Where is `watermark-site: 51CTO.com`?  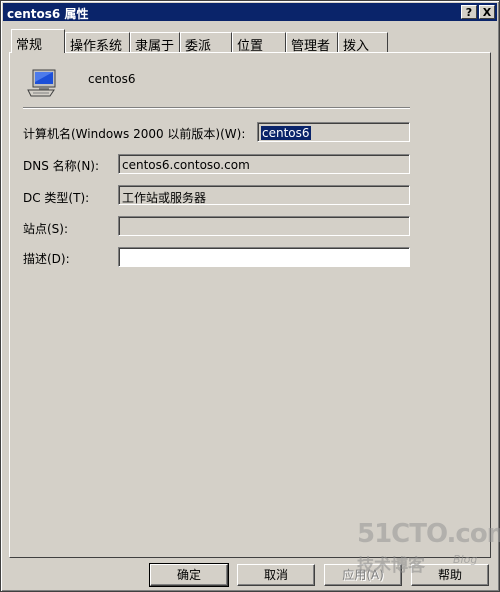
watermark-site: 51CTO.com is located at coordinates (428, 534).